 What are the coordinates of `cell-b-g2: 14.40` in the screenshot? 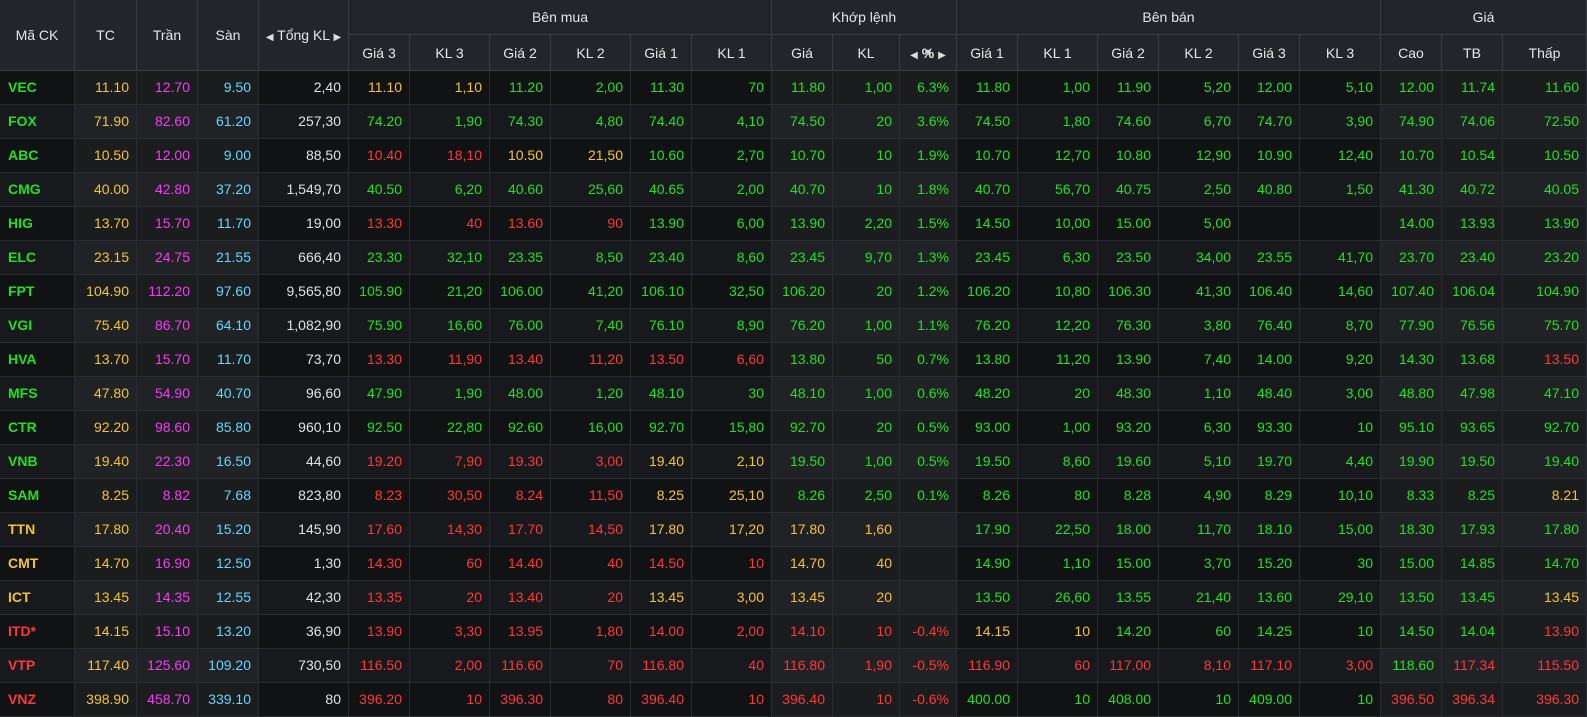 It's located at (520, 563).